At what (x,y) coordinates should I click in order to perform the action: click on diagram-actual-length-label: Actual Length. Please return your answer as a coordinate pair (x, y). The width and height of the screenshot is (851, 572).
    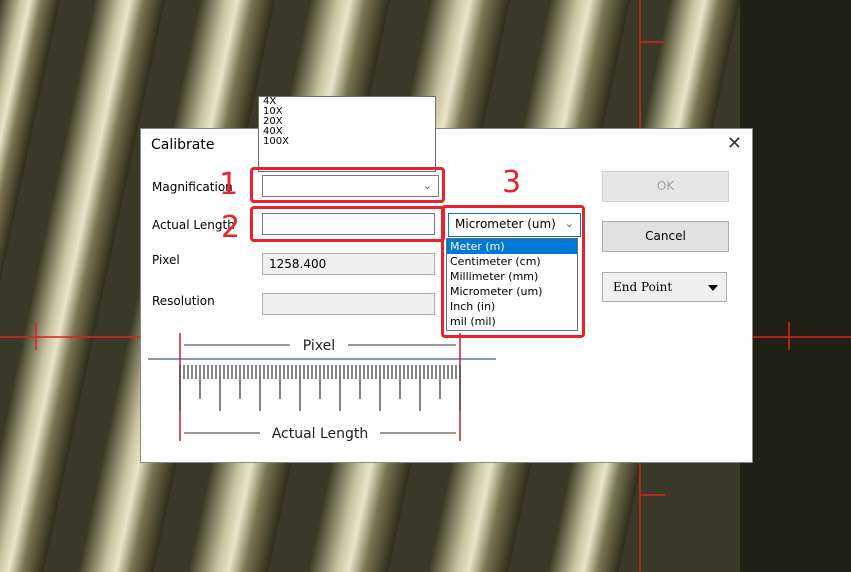
    Looking at the image, I should click on (320, 434).